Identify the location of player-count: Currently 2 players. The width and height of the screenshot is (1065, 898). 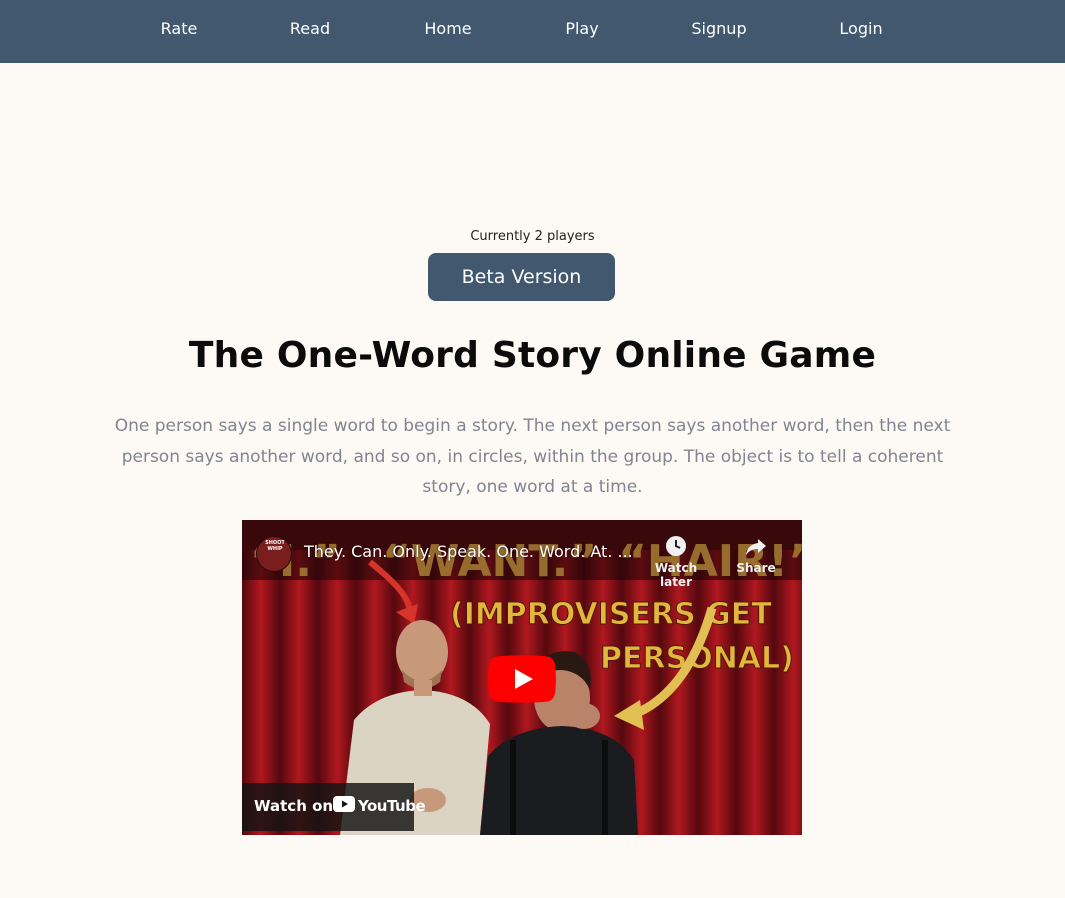
(532, 236).